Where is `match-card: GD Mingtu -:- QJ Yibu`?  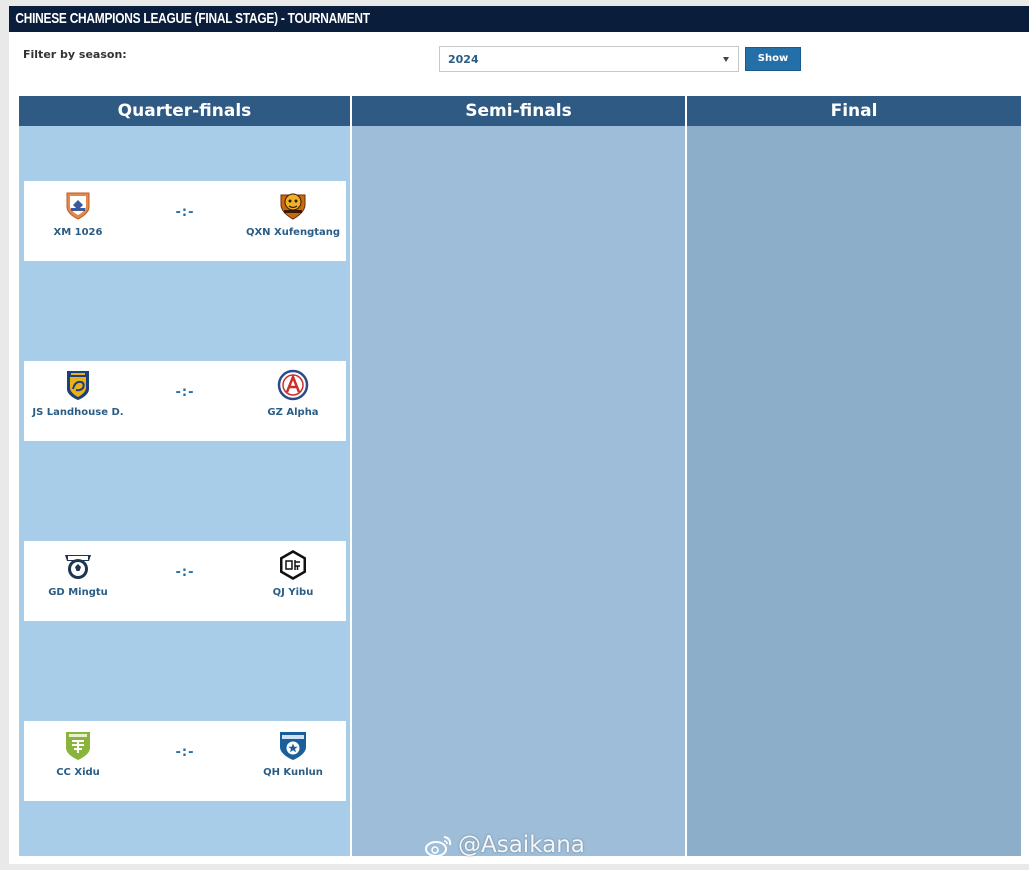 match-card: GD Mingtu -:- QJ Yibu is located at coordinates (185, 581).